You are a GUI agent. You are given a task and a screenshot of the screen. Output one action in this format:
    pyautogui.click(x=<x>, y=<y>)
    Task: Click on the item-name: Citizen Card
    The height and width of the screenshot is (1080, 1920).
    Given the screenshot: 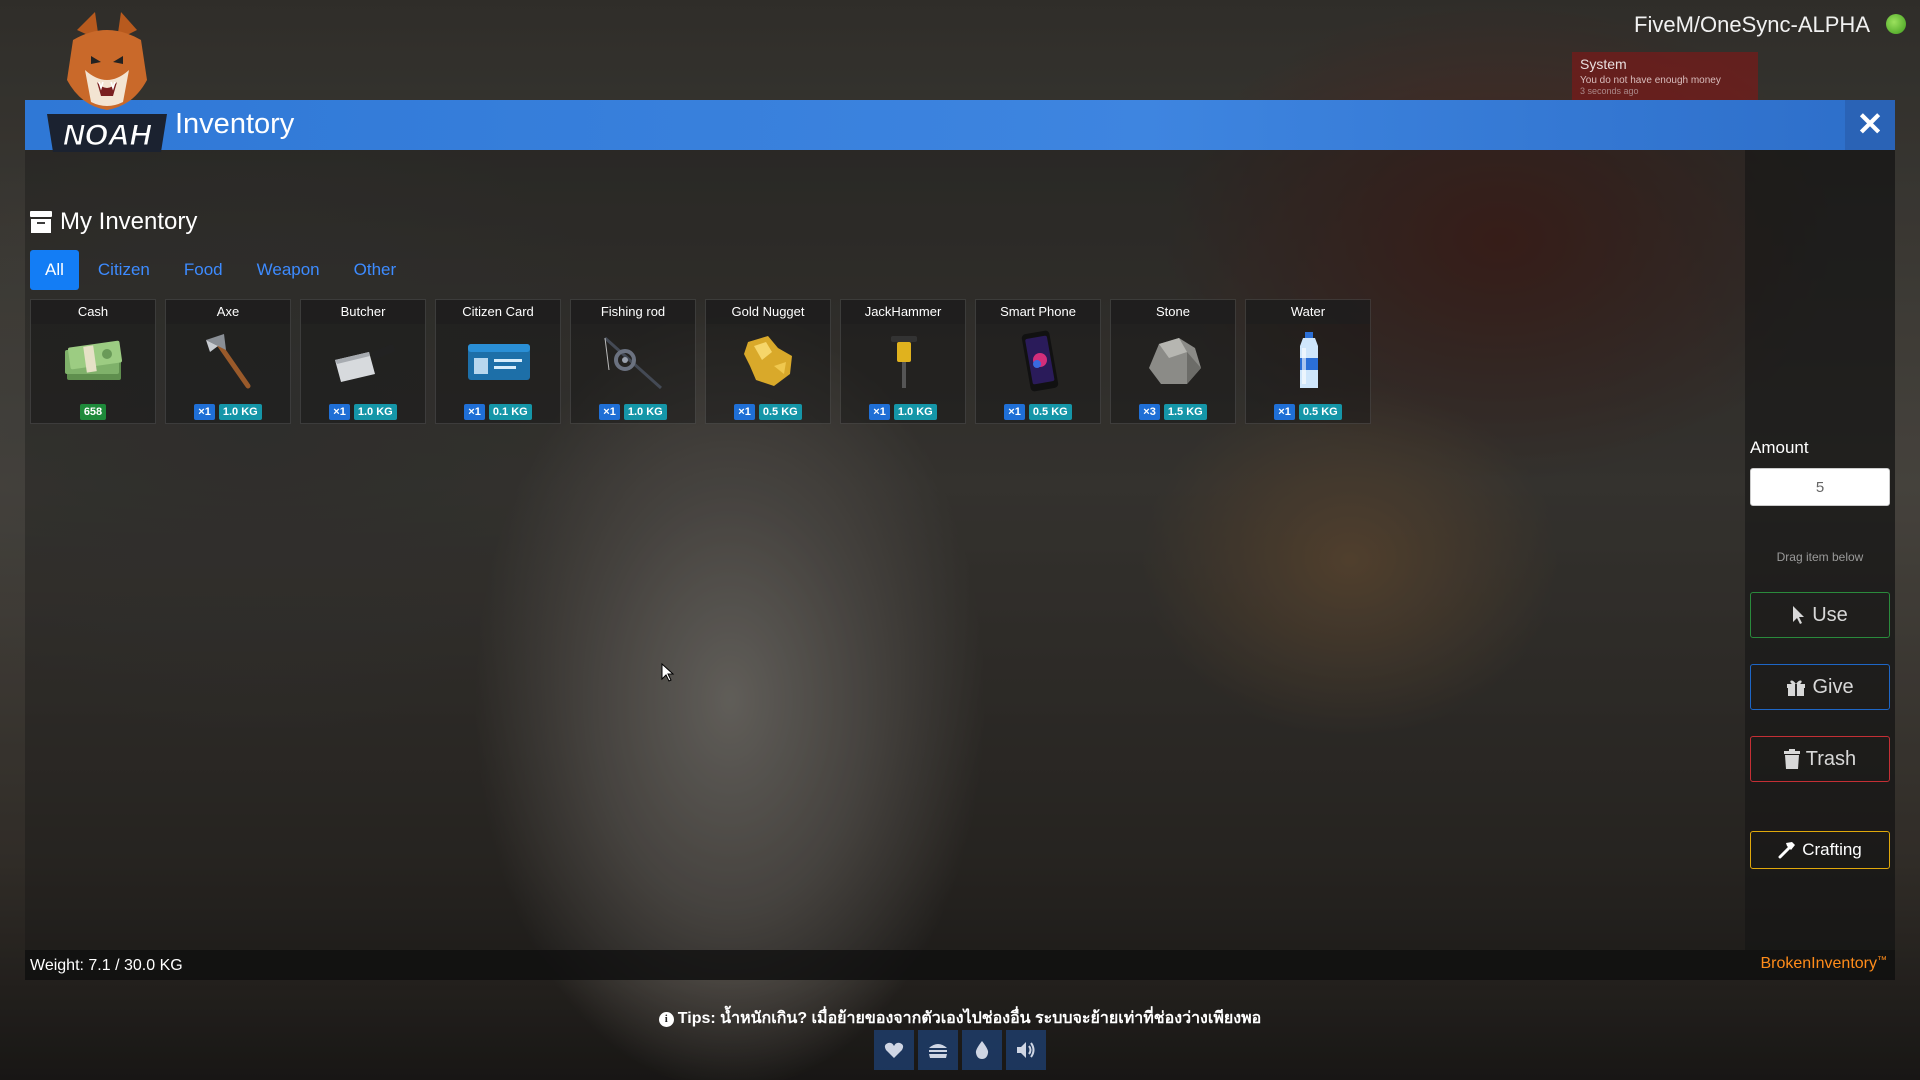 What is the action you would take?
    pyautogui.click(x=498, y=312)
    